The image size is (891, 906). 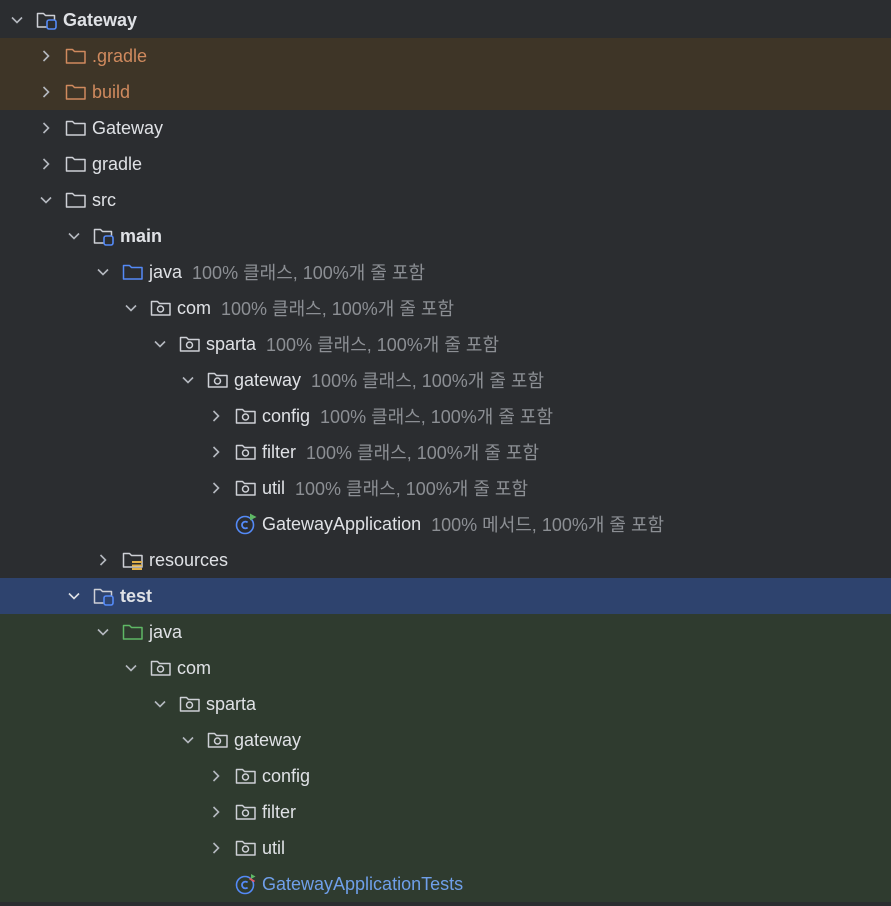 What do you see at coordinates (445, 20) in the screenshot?
I see `tree-row-gateway-module: Gateway` at bounding box center [445, 20].